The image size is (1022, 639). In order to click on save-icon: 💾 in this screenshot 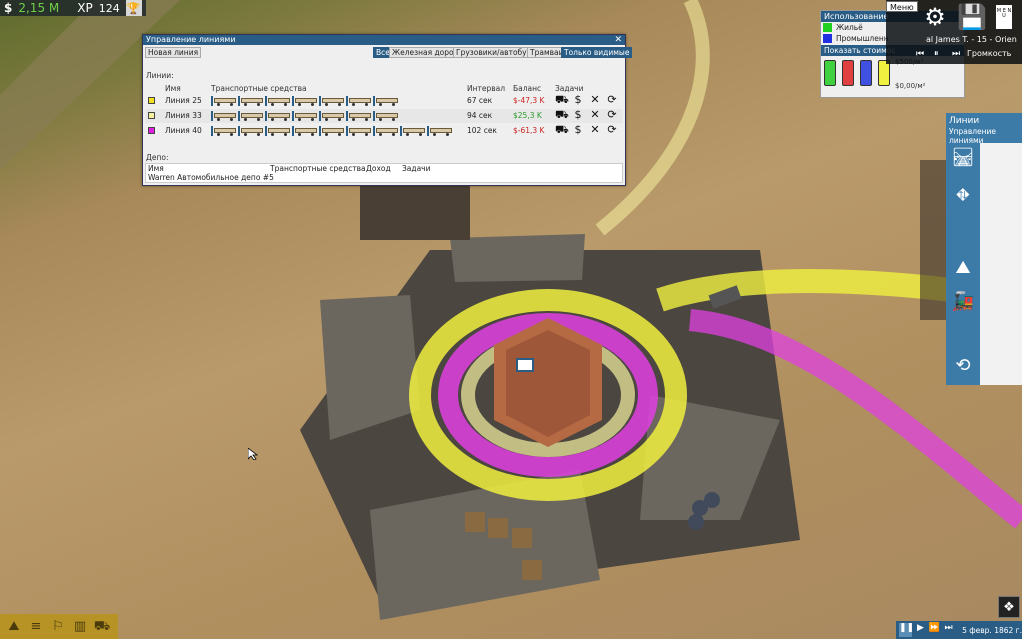, I will do `click(972, 17)`.